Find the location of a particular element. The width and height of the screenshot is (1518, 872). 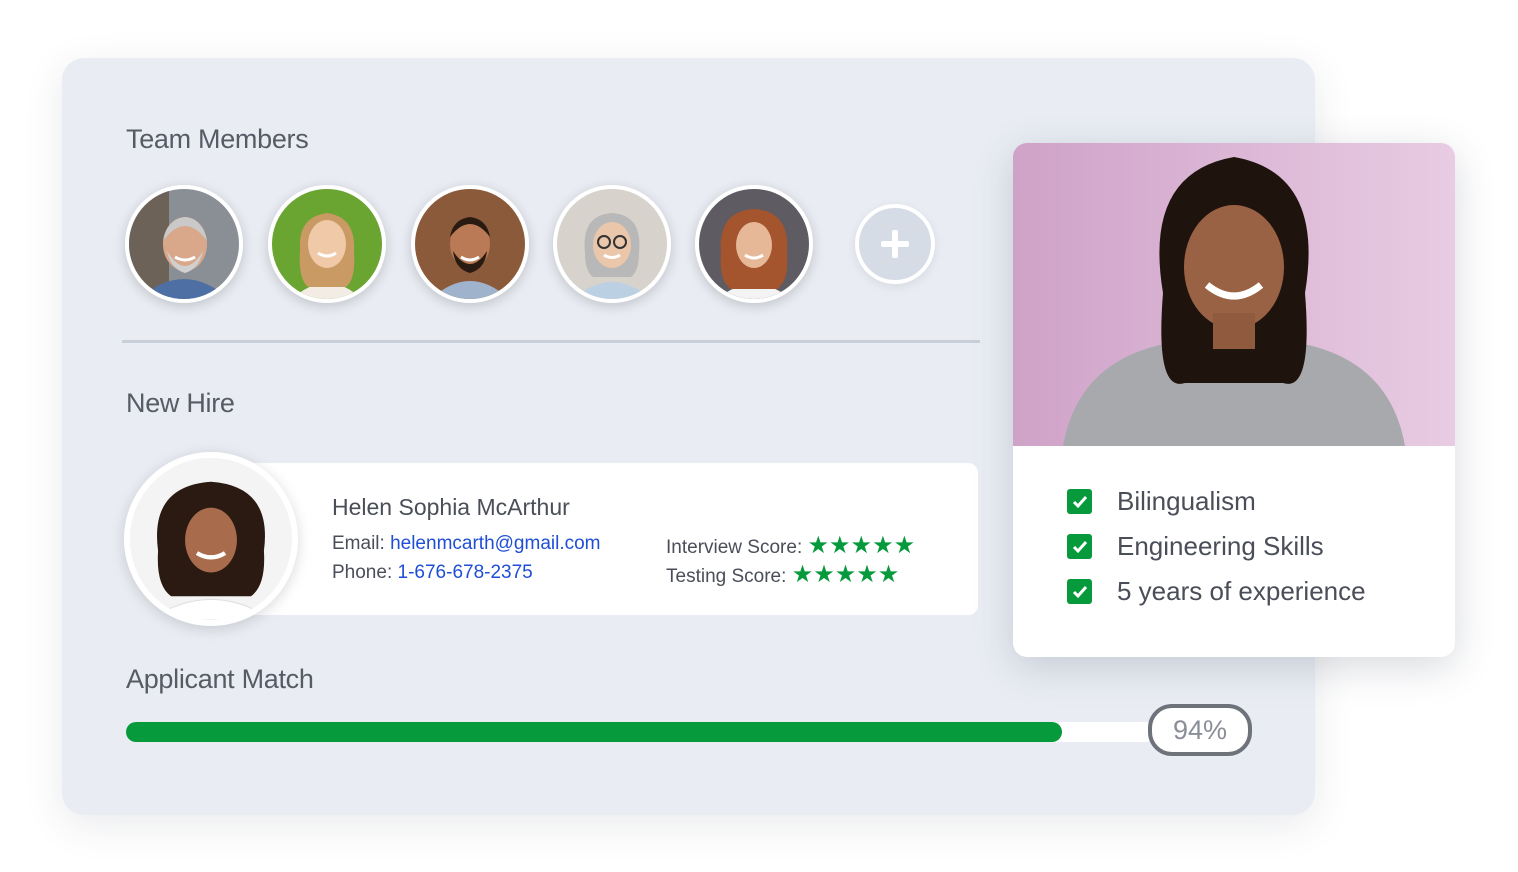

candidate-photo-icon is located at coordinates (1234, 294).